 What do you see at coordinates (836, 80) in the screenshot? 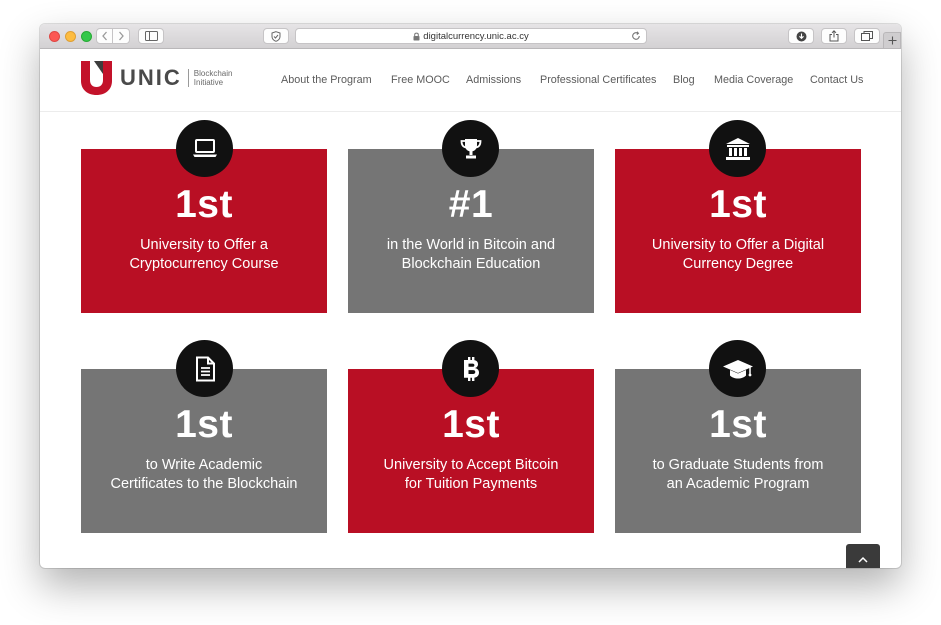
I see `nav-contact-us: Contact Us` at bounding box center [836, 80].